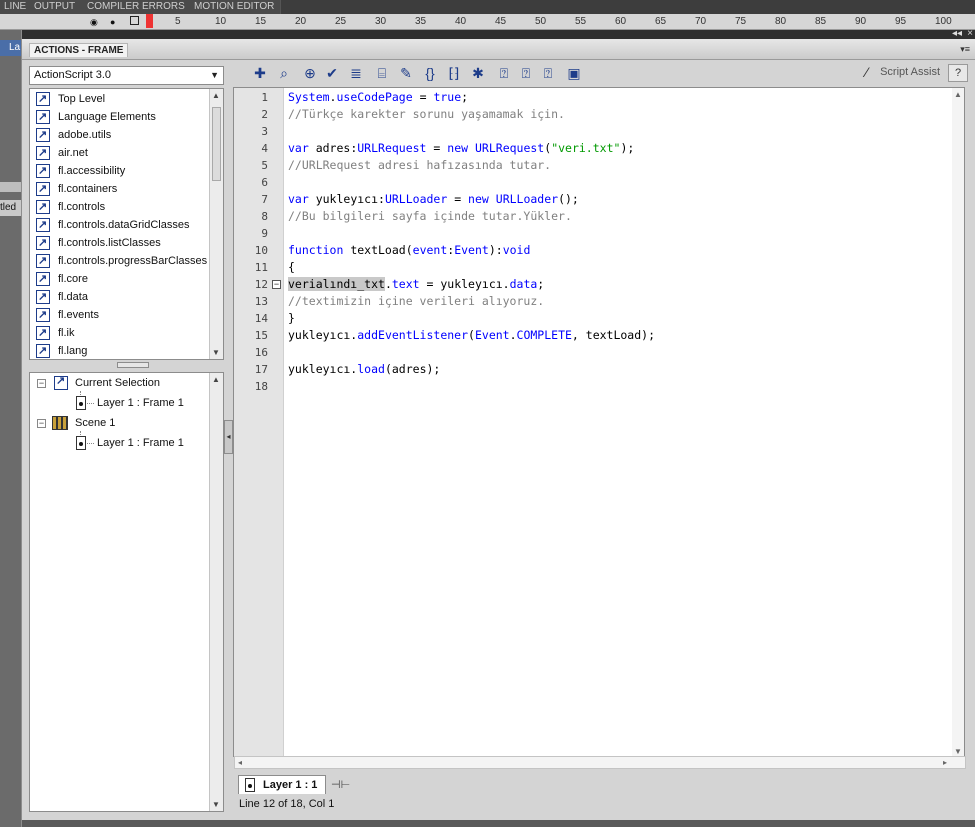 This screenshot has width=975, height=827. I want to click on tab-motion-editor: MOTION EDITOR, so click(235, 7).